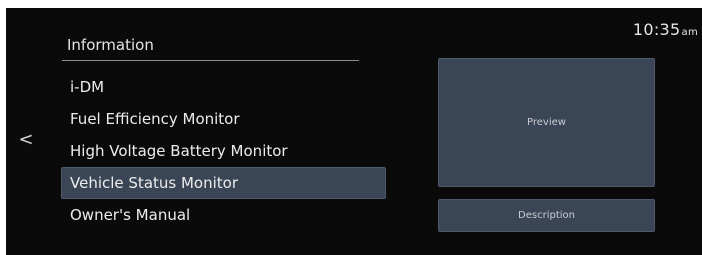  Describe the element at coordinates (110, 45) in the screenshot. I see `page-title: Information` at that location.